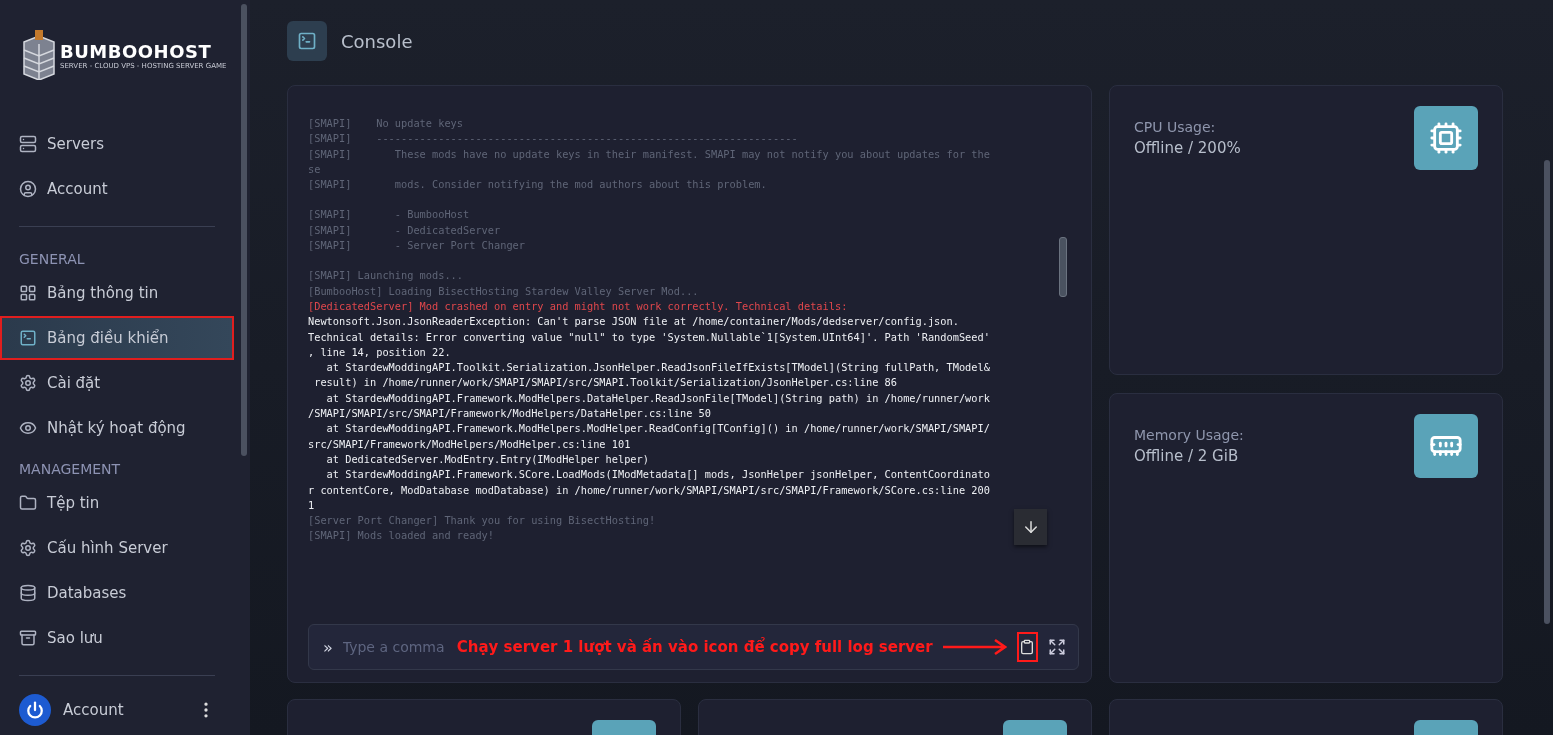 This screenshot has height=735, width=1553. What do you see at coordinates (314, 169) in the screenshot?
I see `log-line: se` at bounding box center [314, 169].